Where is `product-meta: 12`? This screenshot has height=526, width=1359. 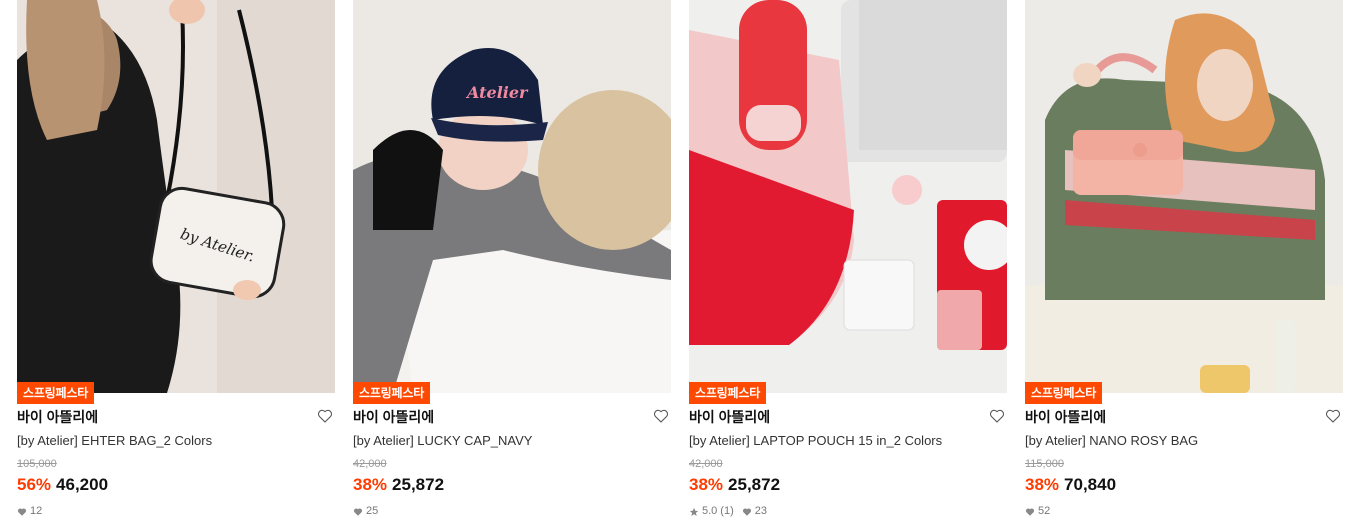 product-meta: 12 is located at coordinates (29, 511).